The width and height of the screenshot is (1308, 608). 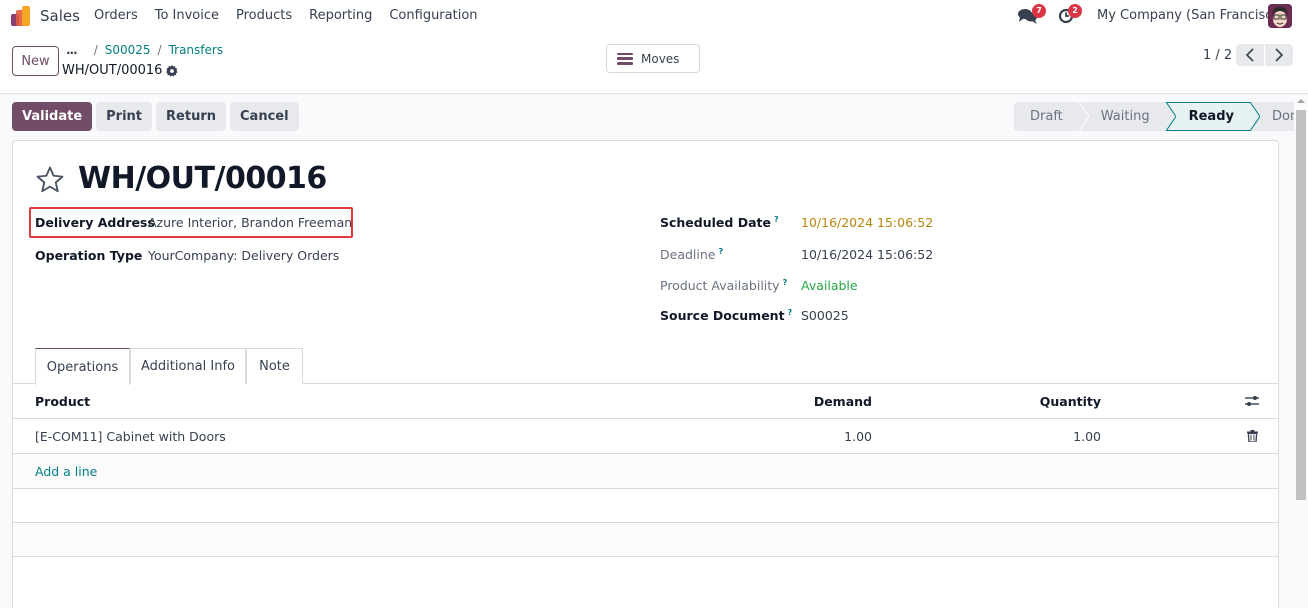 What do you see at coordinates (187, 15) in the screenshot?
I see `menu-to-invoice: To Invoice` at bounding box center [187, 15].